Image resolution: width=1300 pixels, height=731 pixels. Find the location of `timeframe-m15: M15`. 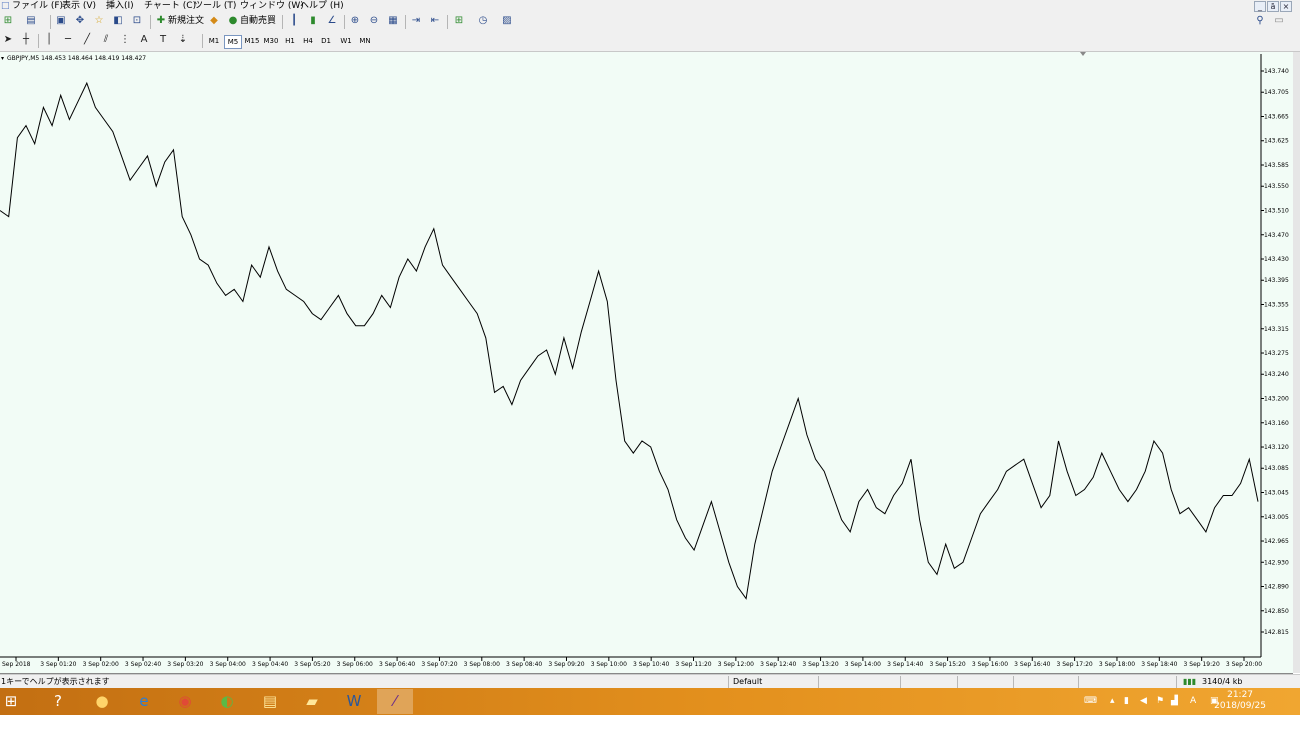

timeframe-m15: M15 is located at coordinates (252, 41).